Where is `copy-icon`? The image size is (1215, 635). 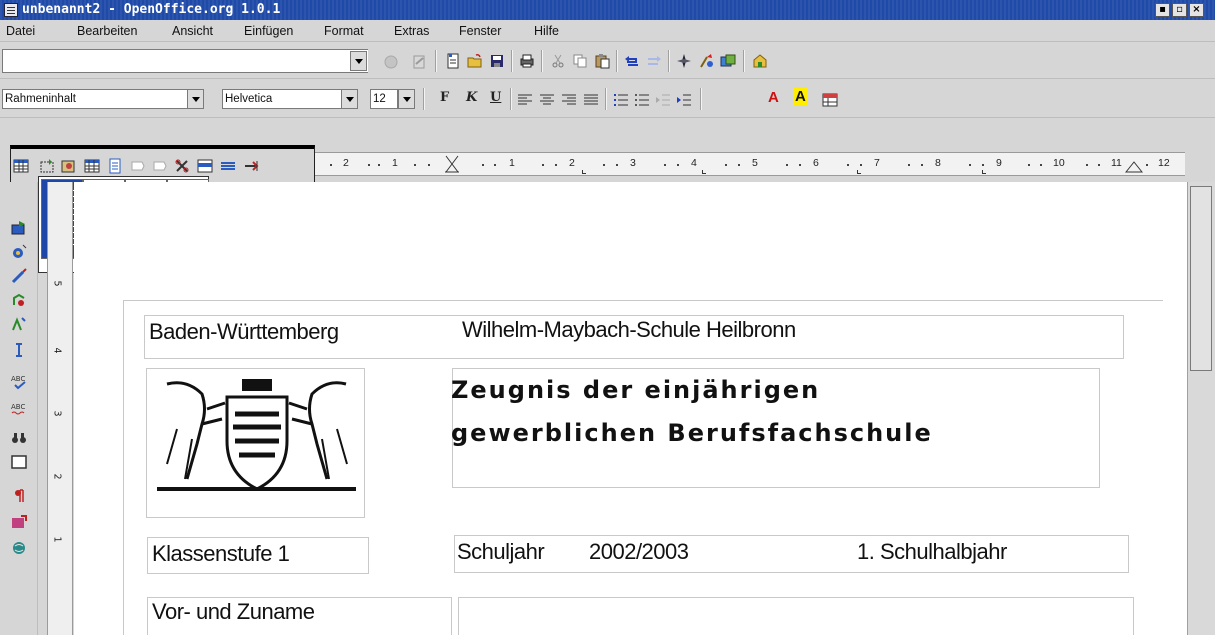
copy-icon is located at coordinates (580, 61).